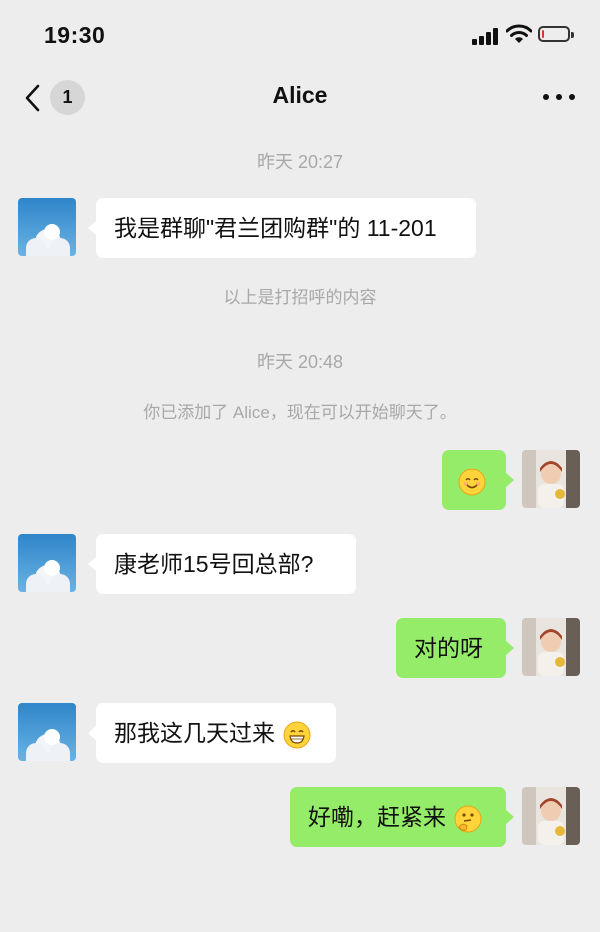 The height and width of the screenshot is (932, 600). I want to click on more-dots-icon, so click(559, 97).